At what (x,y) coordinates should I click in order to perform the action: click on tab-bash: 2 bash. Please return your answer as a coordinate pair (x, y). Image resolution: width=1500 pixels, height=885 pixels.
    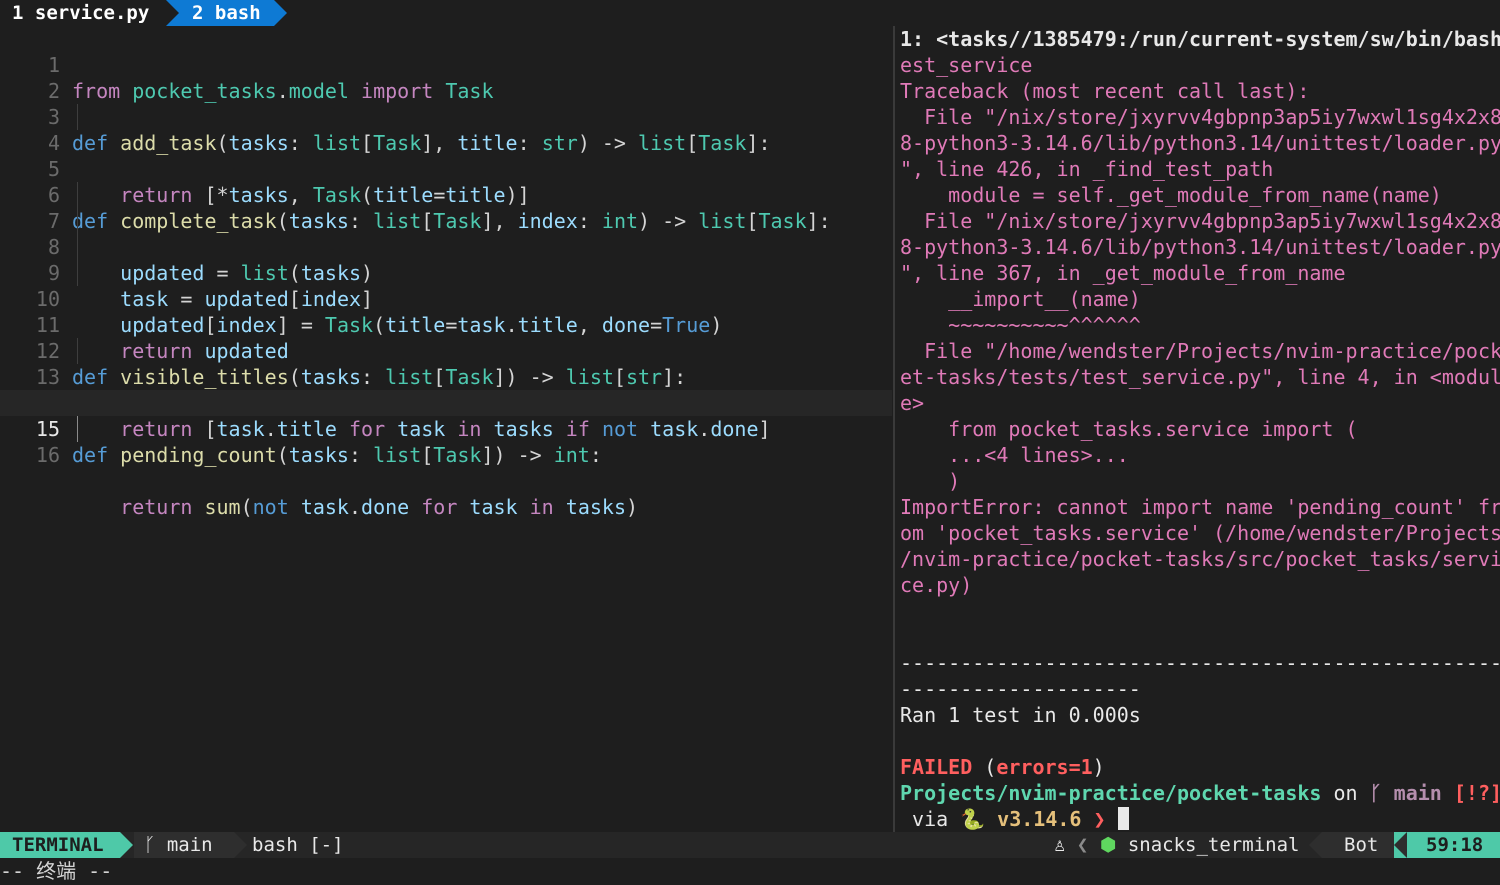
    Looking at the image, I should click on (220, 13).